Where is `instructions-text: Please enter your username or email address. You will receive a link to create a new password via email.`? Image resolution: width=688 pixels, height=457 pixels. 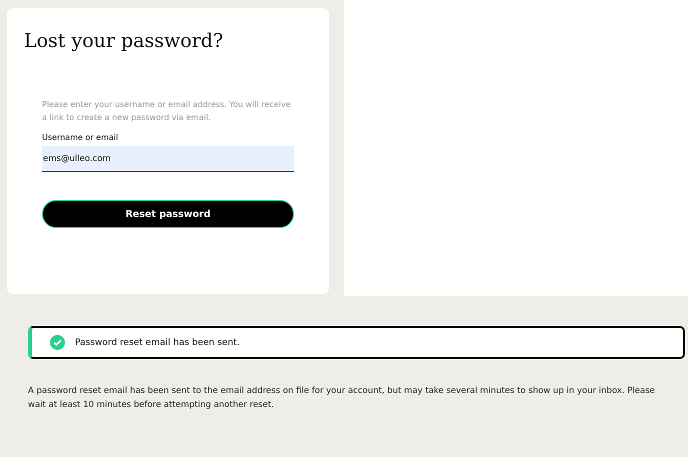
instructions-text: Please enter your username or email address. You will receive a link to create a new password via email. is located at coordinates (167, 111).